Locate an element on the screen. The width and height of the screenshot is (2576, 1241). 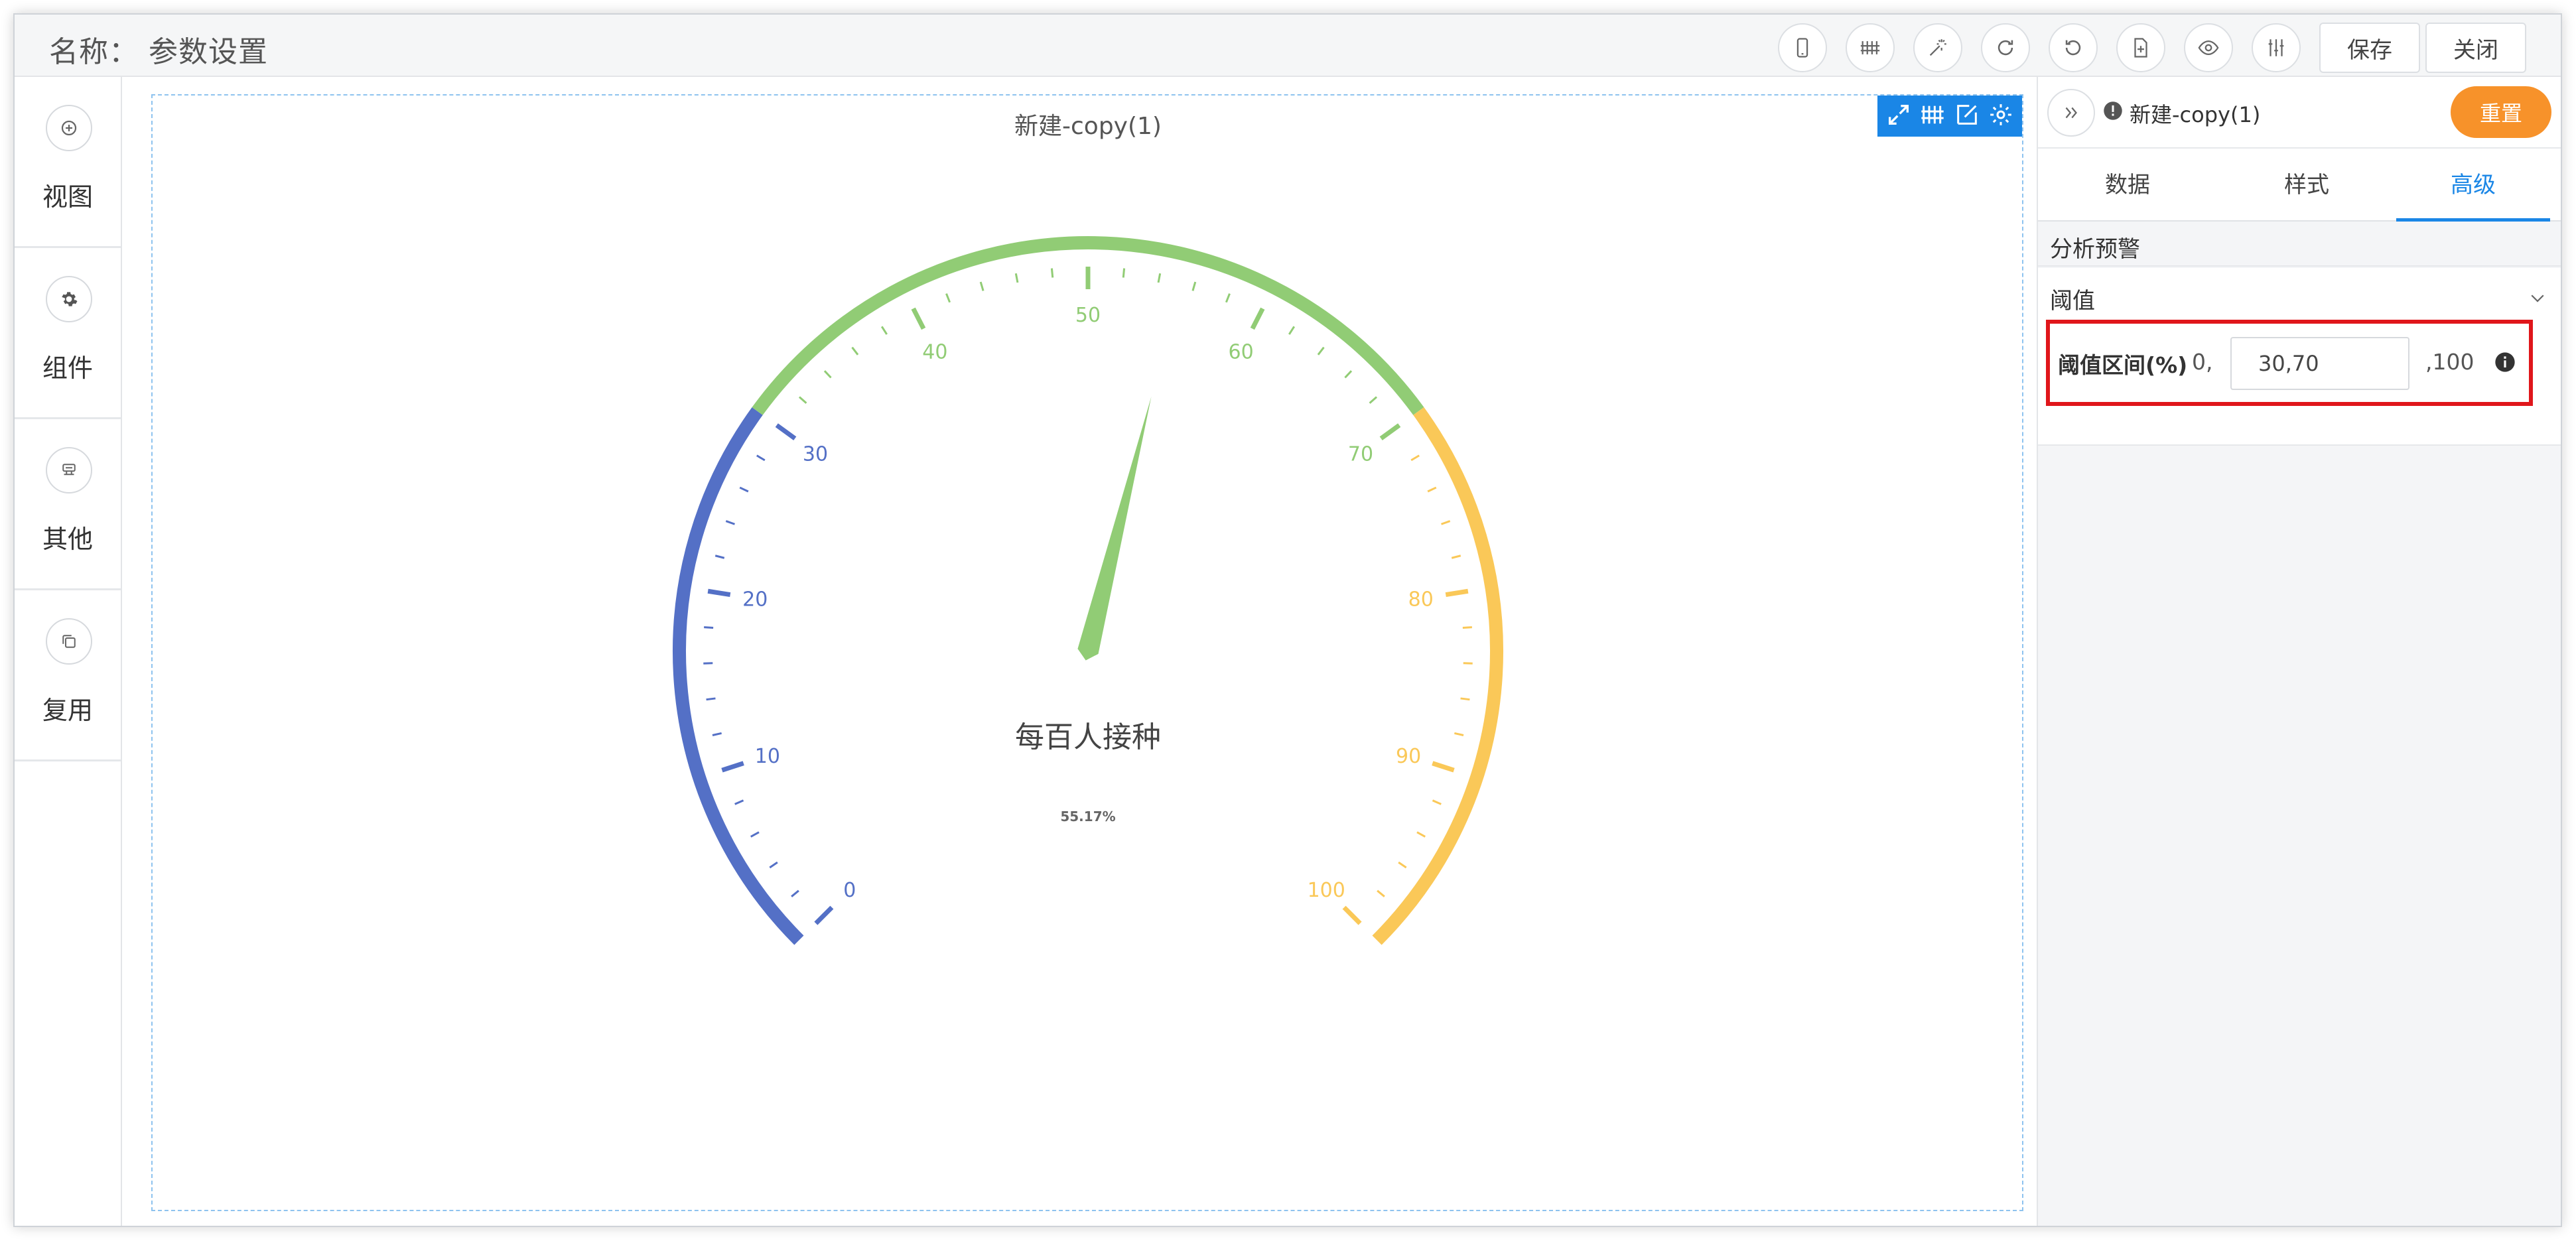
threshold-prefix: 0, is located at coordinates (2202, 362).